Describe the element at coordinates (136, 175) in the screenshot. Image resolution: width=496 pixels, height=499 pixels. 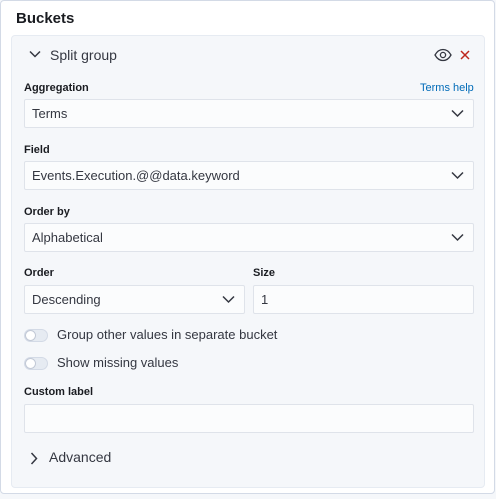
I see `field-value: Events.Execution.@@data.keyword` at that location.